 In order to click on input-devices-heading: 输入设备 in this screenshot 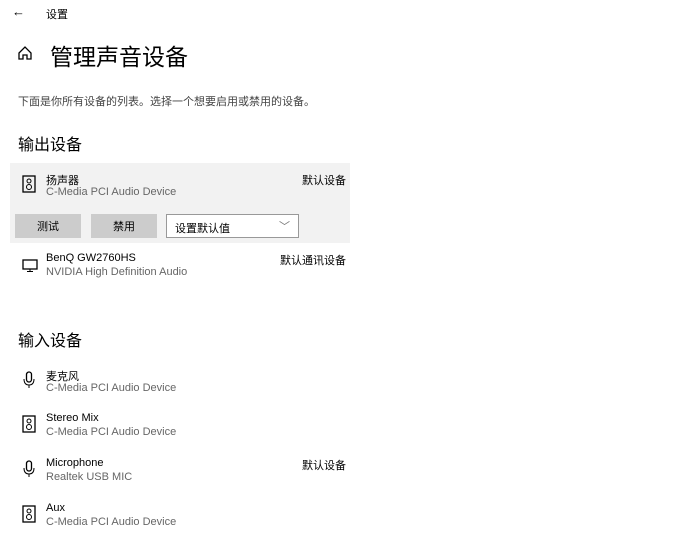, I will do `click(50, 341)`.